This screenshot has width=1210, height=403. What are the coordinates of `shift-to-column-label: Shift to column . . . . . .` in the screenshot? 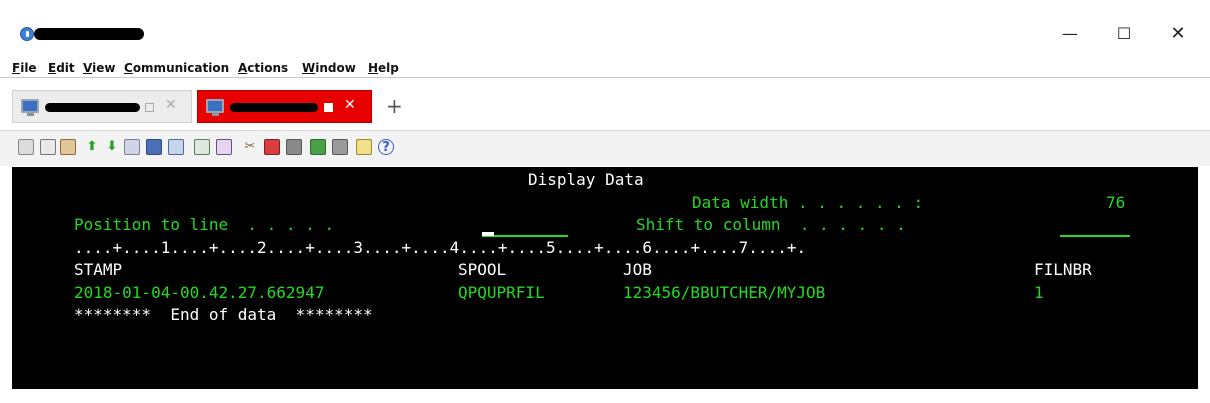 It's located at (771, 224).